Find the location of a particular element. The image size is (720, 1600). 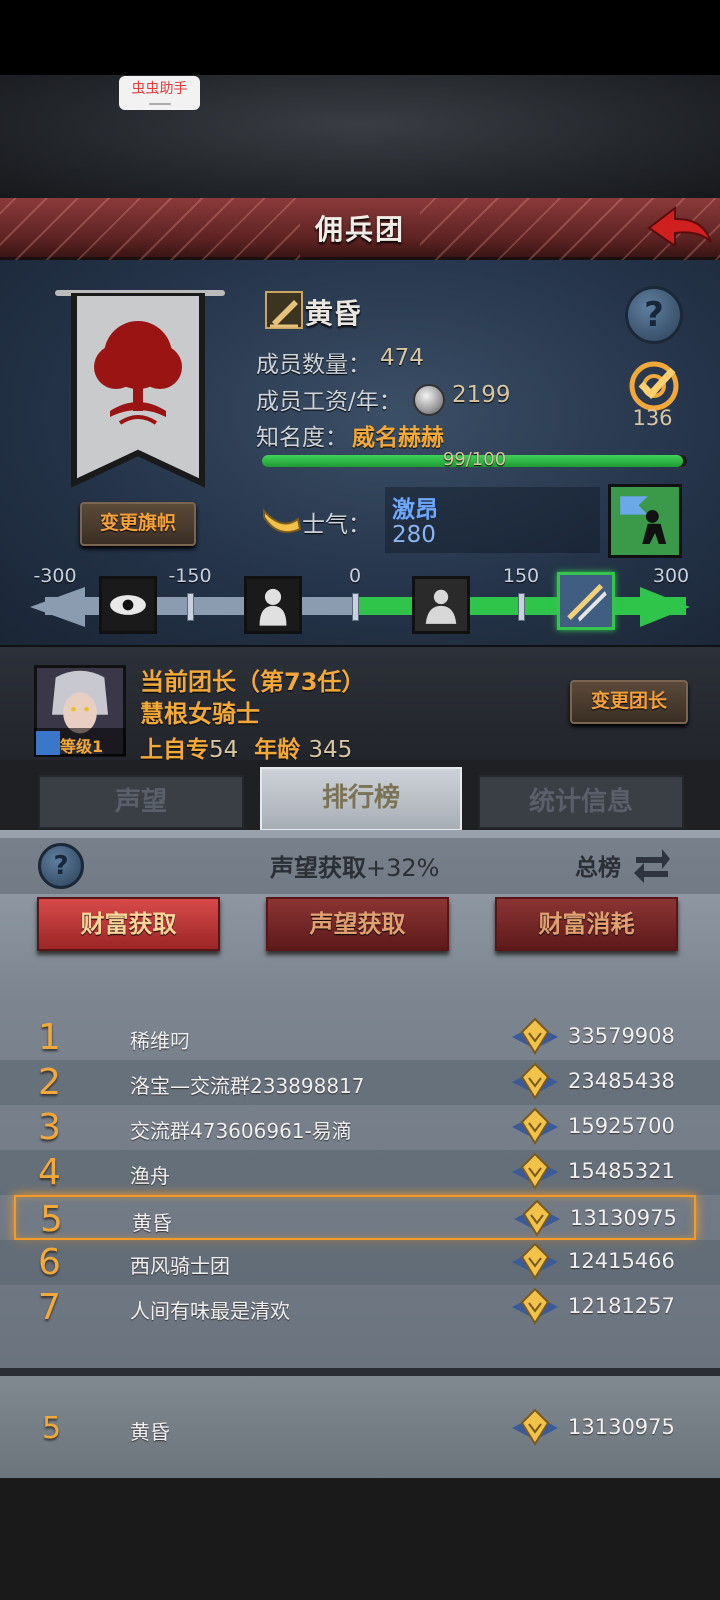

members-value: 474 is located at coordinates (402, 358).